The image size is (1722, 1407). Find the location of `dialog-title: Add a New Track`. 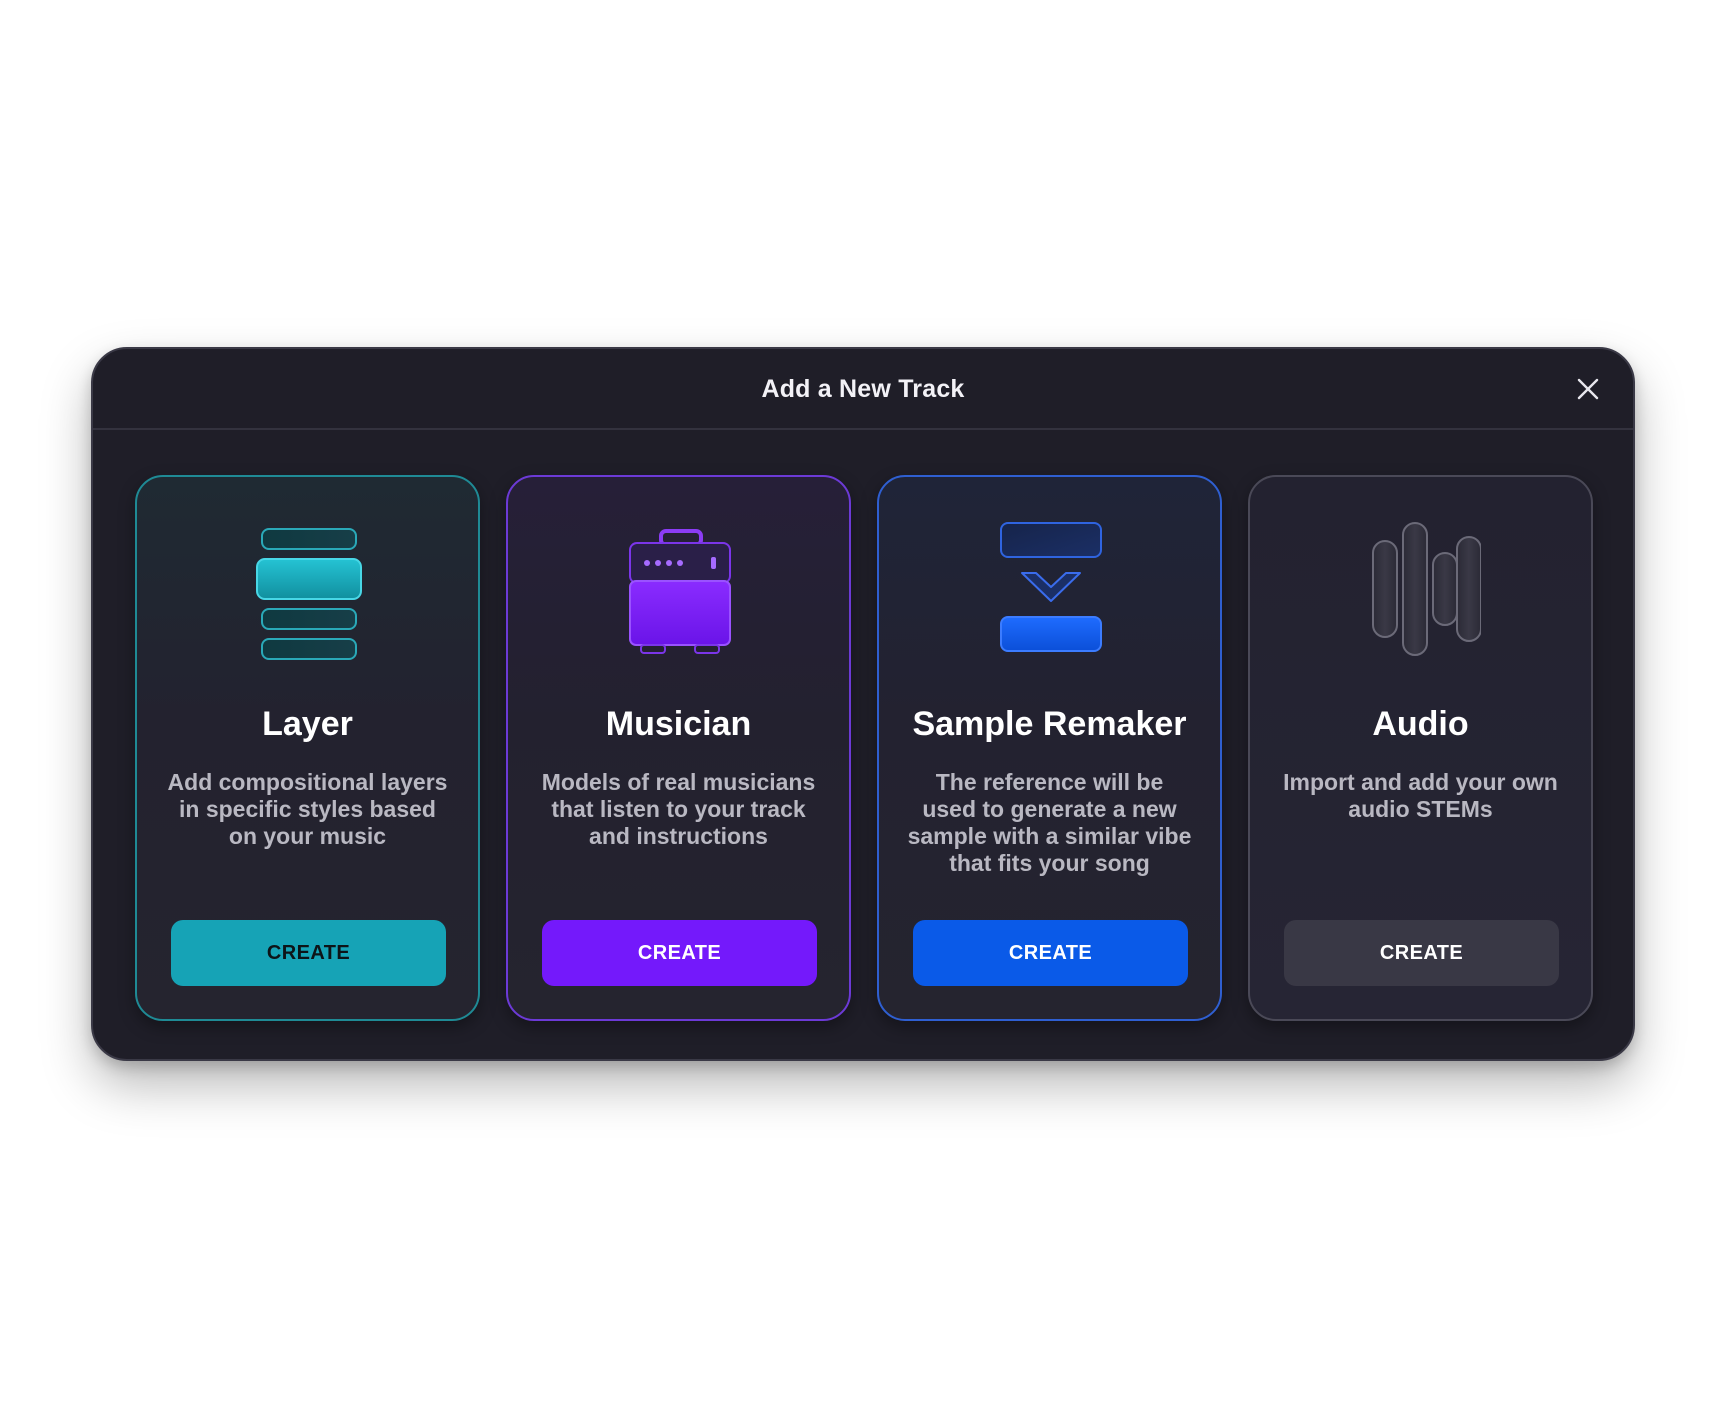

dialog-title: Add a New Track is located at coordinates (863, 389).